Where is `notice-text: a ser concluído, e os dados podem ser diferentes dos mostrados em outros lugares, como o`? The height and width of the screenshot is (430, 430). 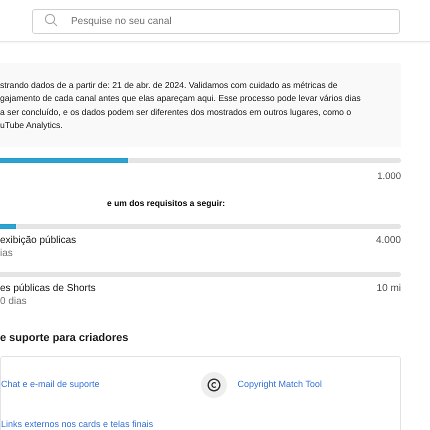
notice-text: a ser concluído, e os dados podem ser diferentes dos mostrados em outros lugares, como o is located at coordinates (176, 112).